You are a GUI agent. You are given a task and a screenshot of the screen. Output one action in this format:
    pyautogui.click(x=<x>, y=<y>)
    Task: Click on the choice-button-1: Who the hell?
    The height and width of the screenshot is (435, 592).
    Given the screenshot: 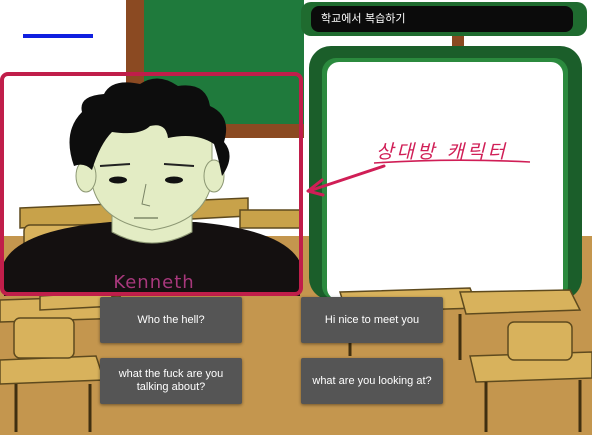 What is the action you would take?
    pyautogui.click(x=171, y=320)
    